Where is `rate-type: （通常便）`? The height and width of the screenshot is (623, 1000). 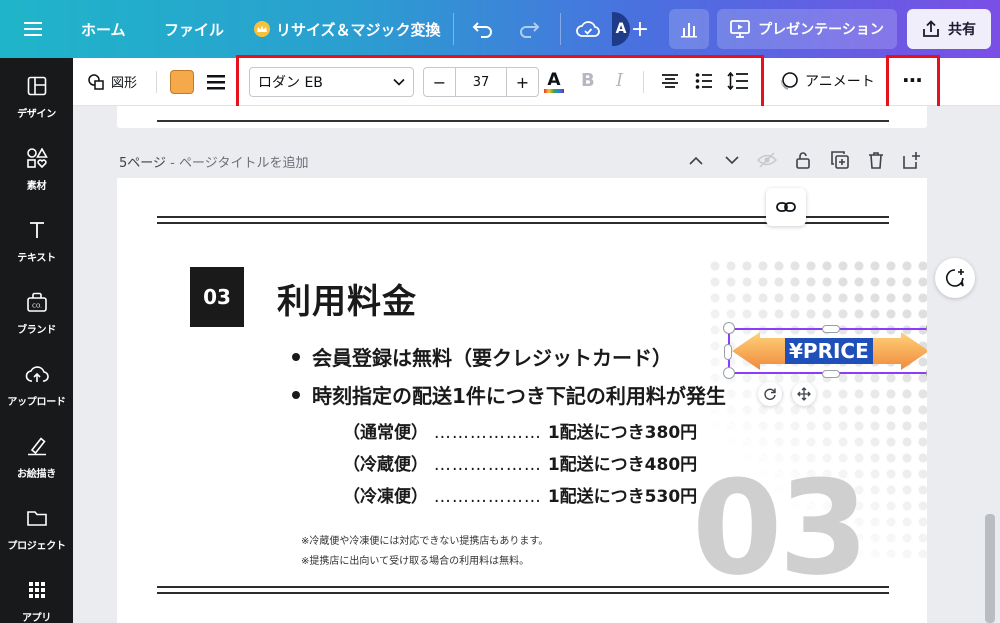
rate-type: （通常便） is located at coordinates (385, 433).